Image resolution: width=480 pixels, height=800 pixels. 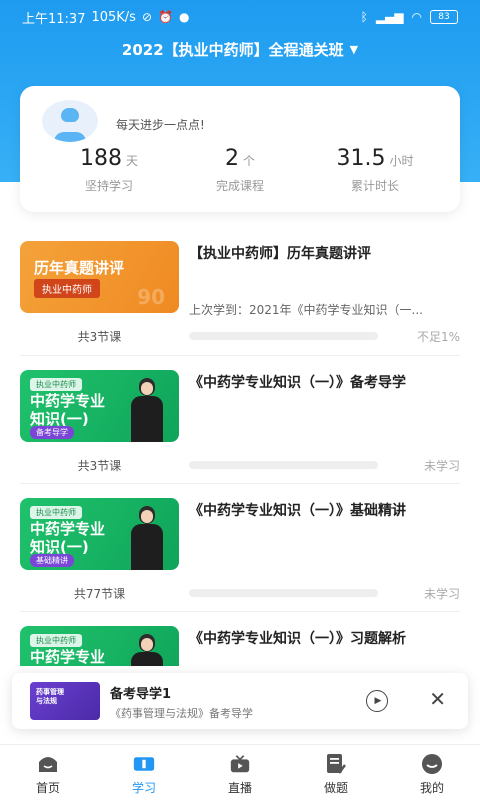 What do you see at coordinates (151, 297) in the screenshot?
I see `thumbnail-decoration: 90` at bounding box center [151, 297].